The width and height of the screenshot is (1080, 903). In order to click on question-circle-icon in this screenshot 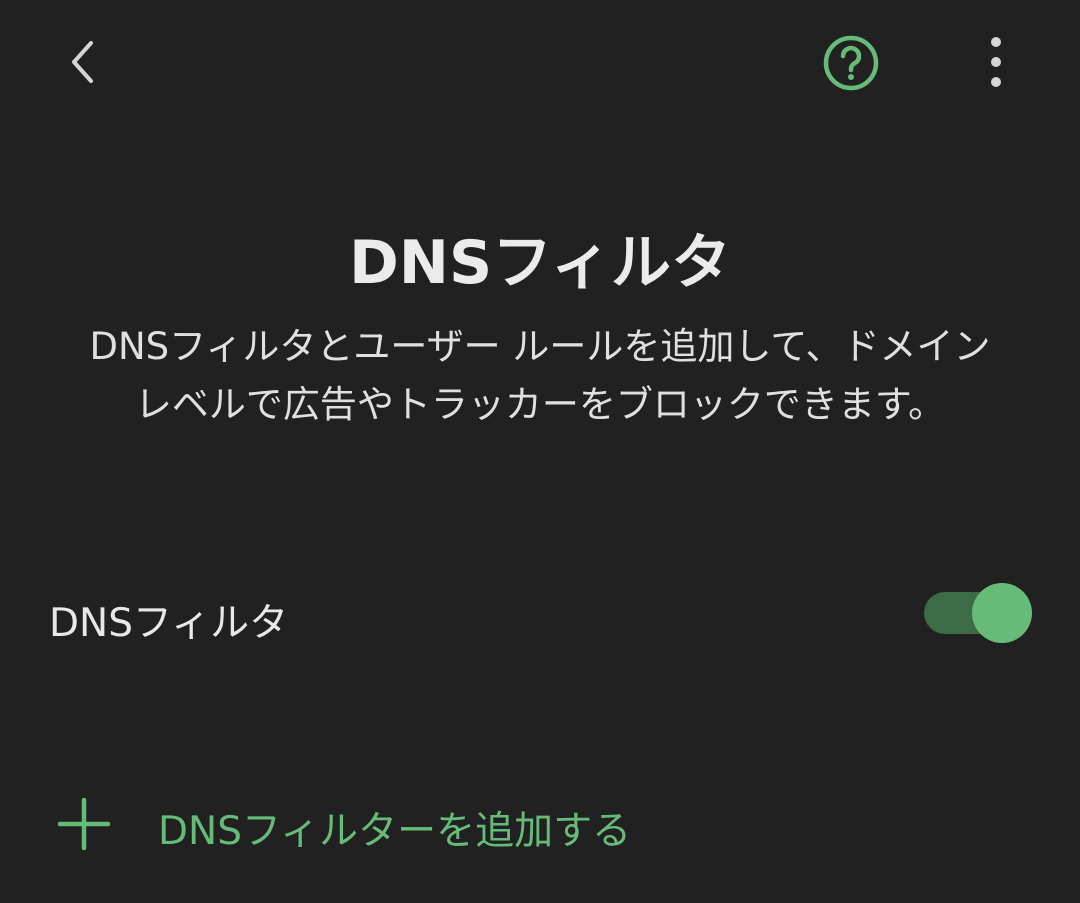, I will do `click(851, 63)`.